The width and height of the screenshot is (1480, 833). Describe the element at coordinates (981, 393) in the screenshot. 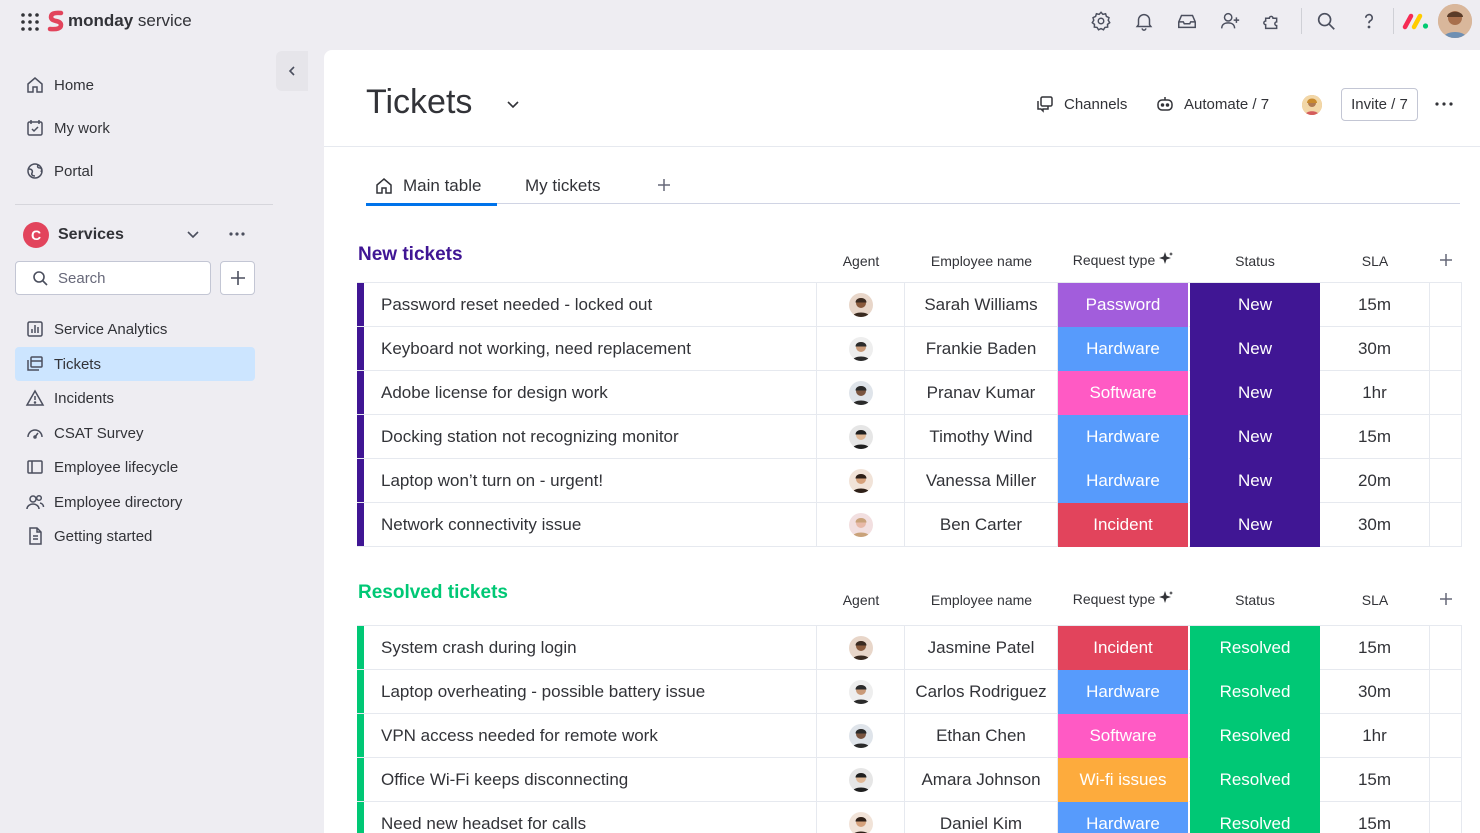

I see `employee-name-cell: Pranav Kumar` at that location.